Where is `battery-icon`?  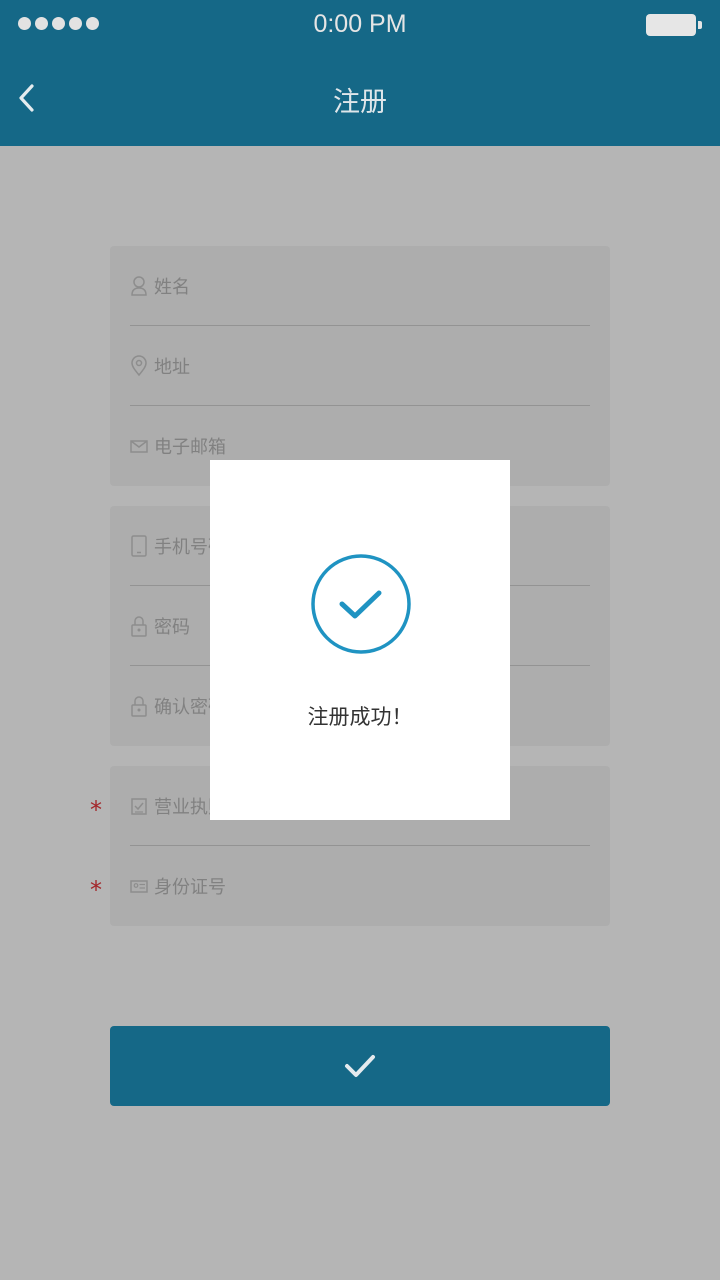 battery-icon is located at coordinates (674, 25).